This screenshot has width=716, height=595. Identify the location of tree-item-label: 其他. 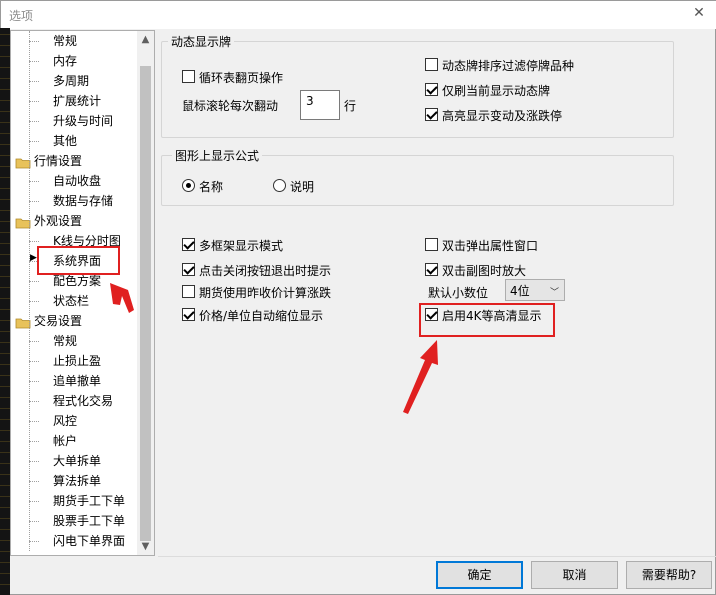
(65, 141).